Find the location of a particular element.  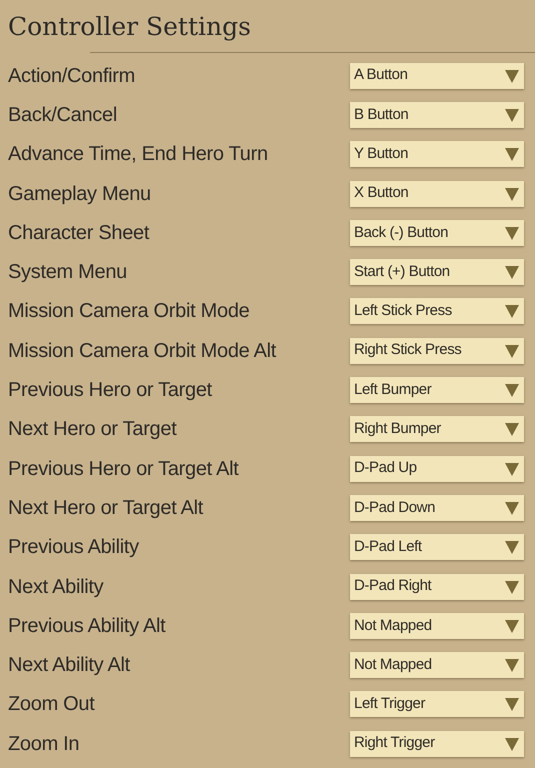

action-label: Zoom In is located at coordinates (44, 744).